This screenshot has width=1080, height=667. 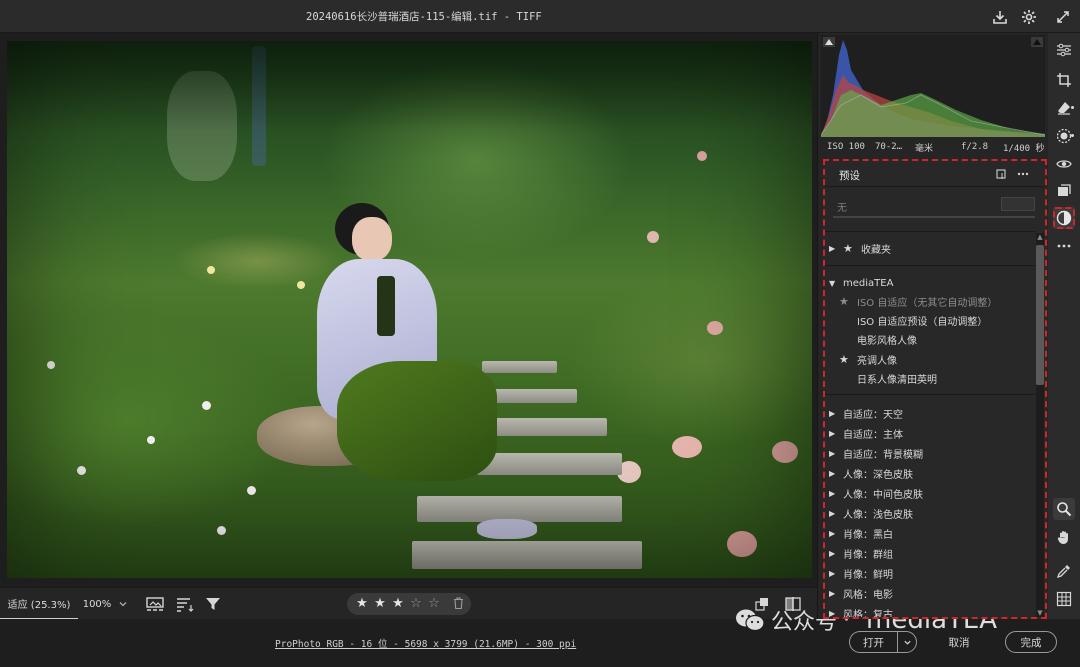 I want to click on preset-group-label: 肖像：鲜明, so click(x=868, y=575).